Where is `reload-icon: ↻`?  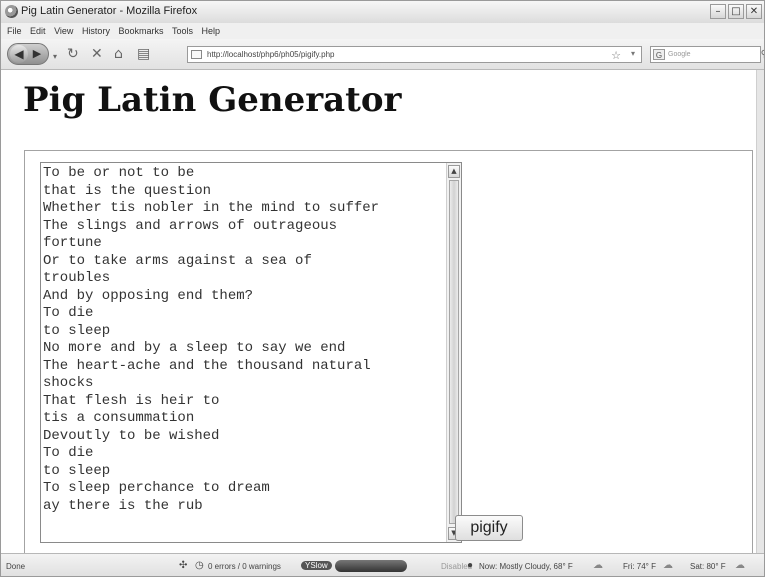
reload-icon: ↻ is located at coordinates (73, 54).